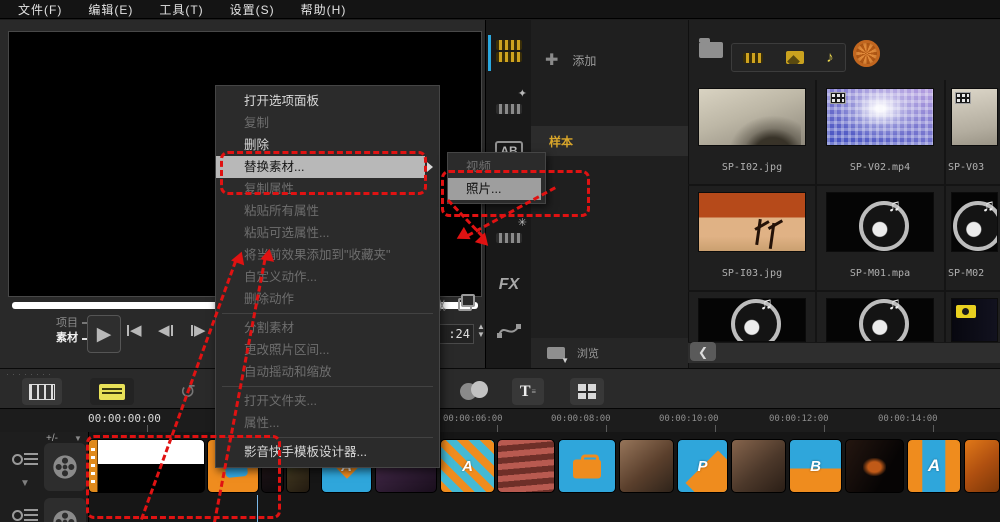  What do you see at coordinates (42, 391) in the screenshot?
I see `storyboard-view-button` at bounding box center [42, 391].